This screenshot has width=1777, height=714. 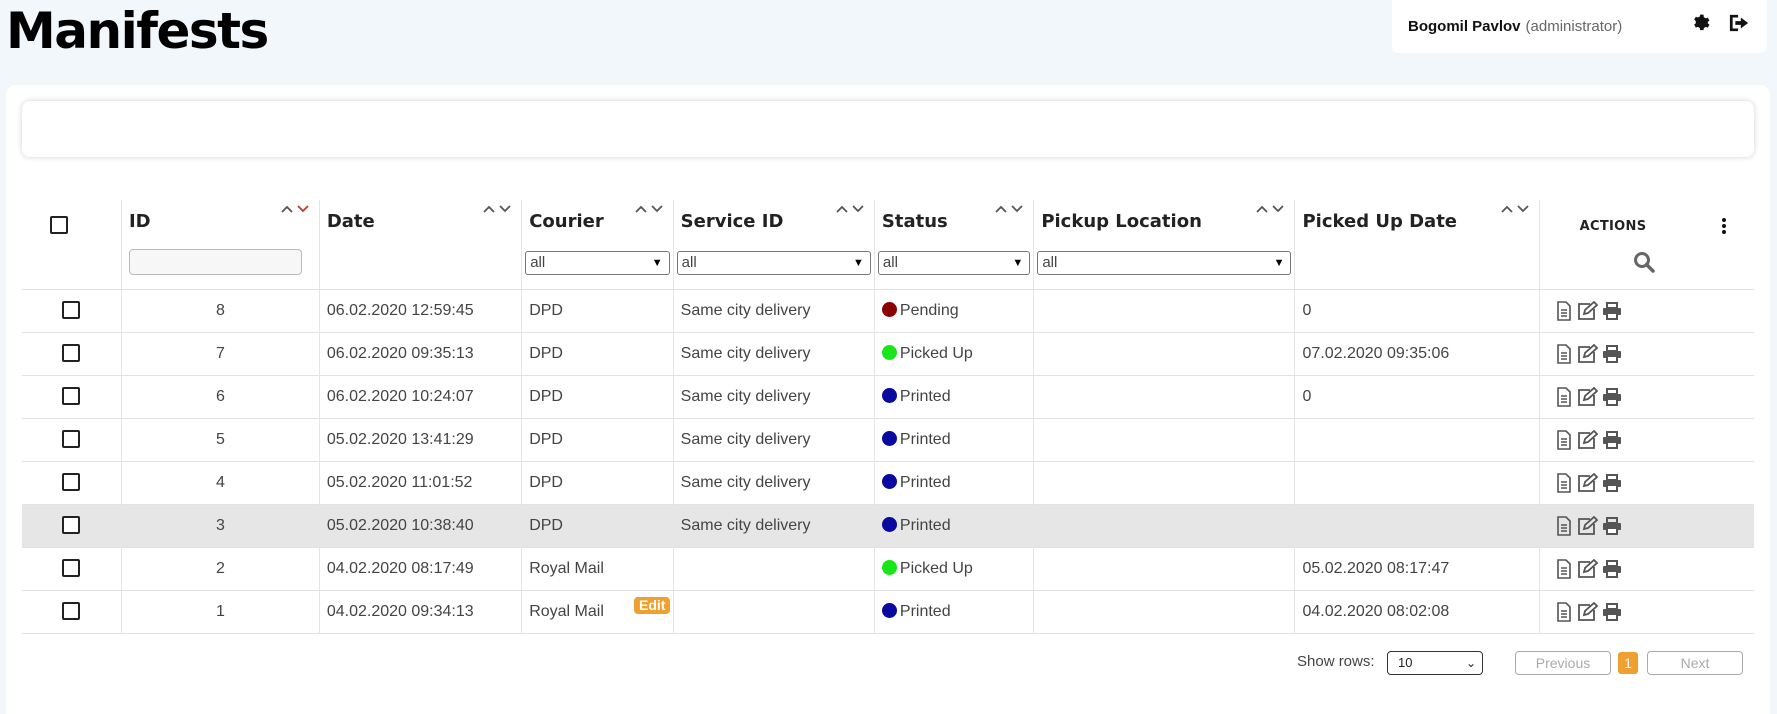 I want to click on search-icon, so click(x=1644, y=264).